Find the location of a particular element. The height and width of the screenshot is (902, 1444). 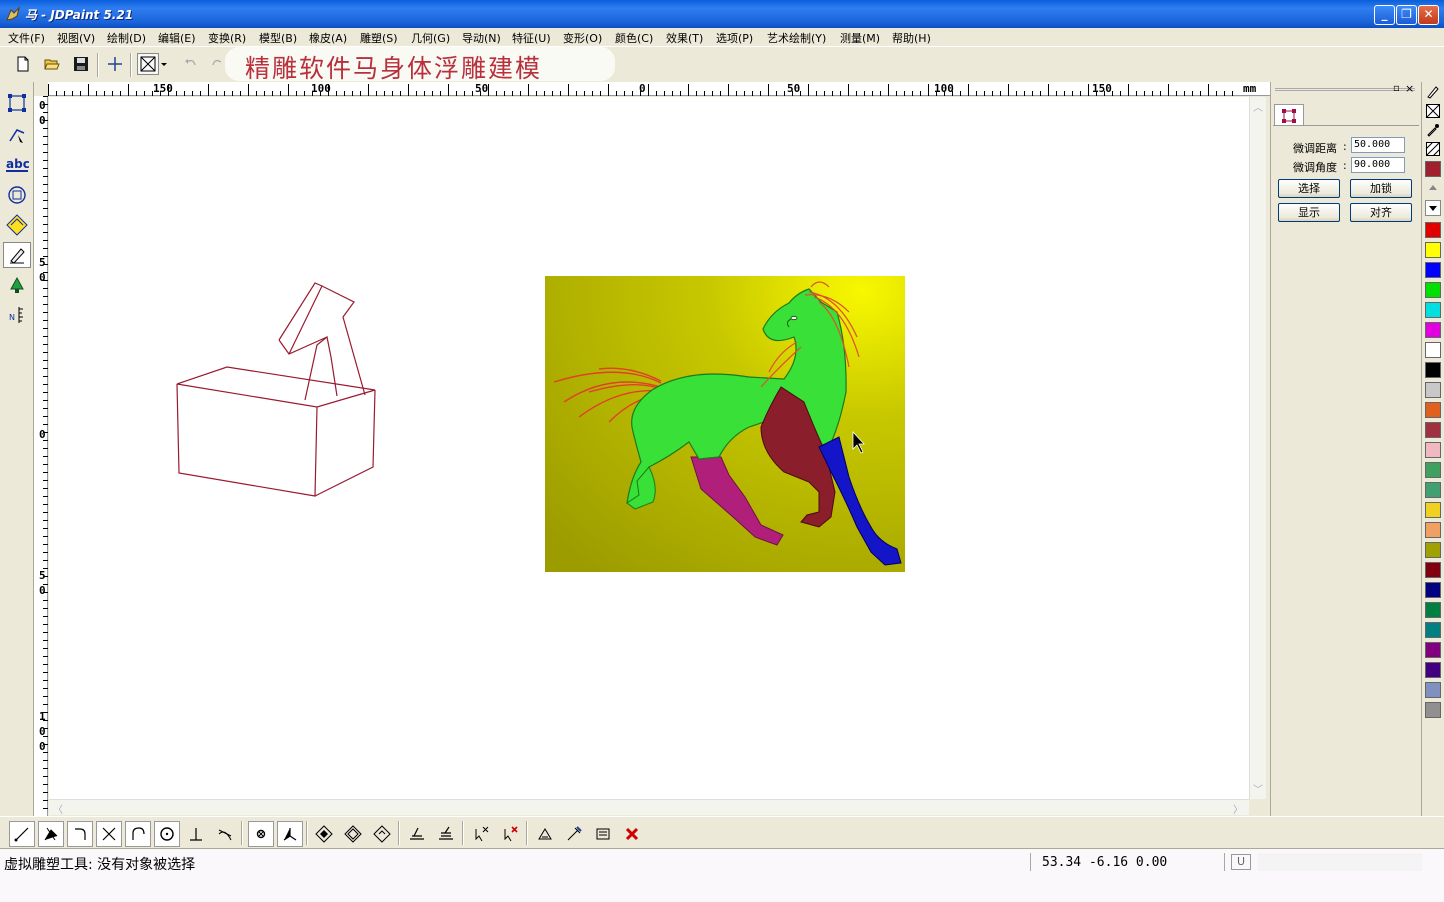

circle-tool-icon is located at coordinates (17, 195).